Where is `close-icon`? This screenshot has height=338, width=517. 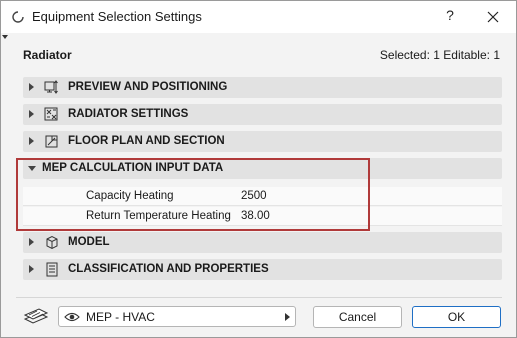
close-icon is located at coordinates (493, 17).